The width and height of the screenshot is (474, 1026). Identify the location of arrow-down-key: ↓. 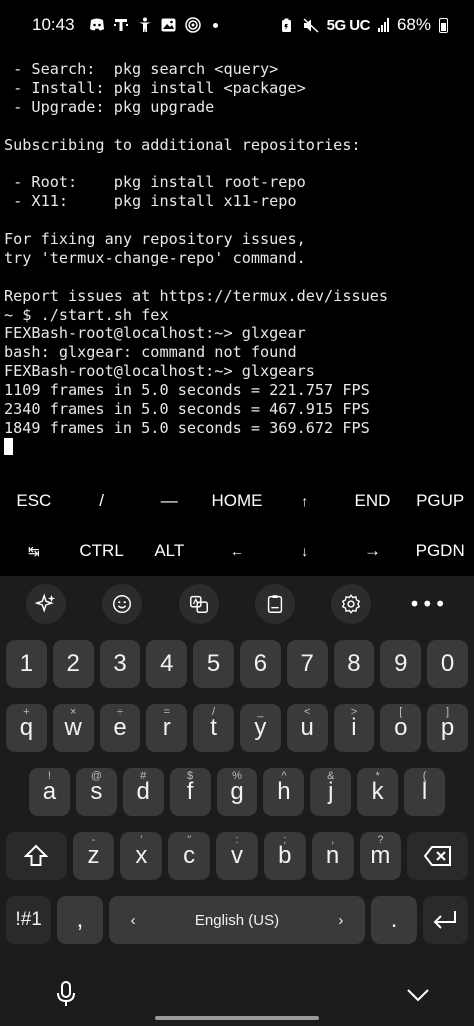
(305, 551).